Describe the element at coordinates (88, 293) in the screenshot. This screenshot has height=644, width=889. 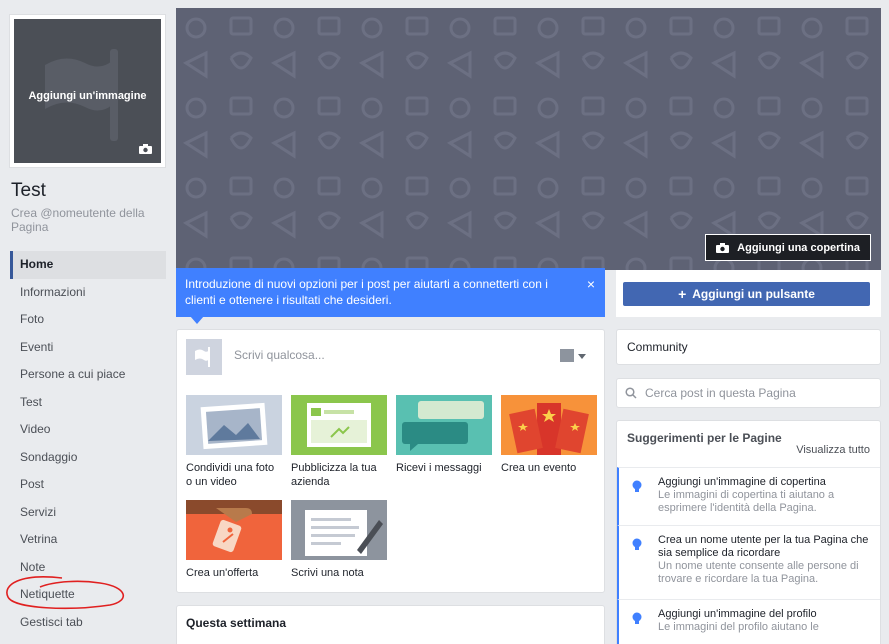
I see `nav-item-informazioni: Informazioni` at that location.